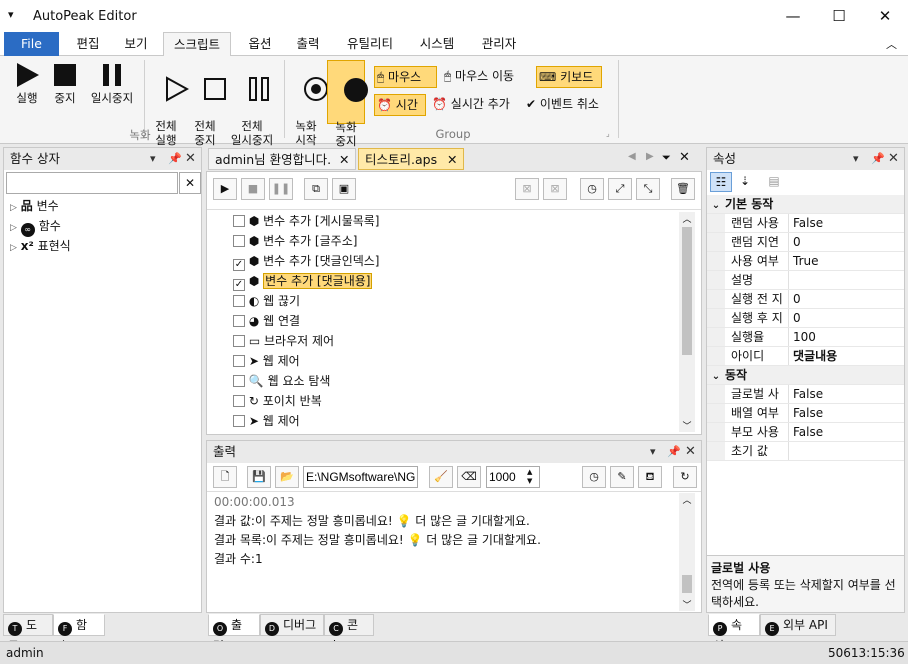 The image size is (908, 664). What do you see at coordinates (441, 477) in the screenshot?
I see `clean-button: 🧹` at bounding box center [441, 477].